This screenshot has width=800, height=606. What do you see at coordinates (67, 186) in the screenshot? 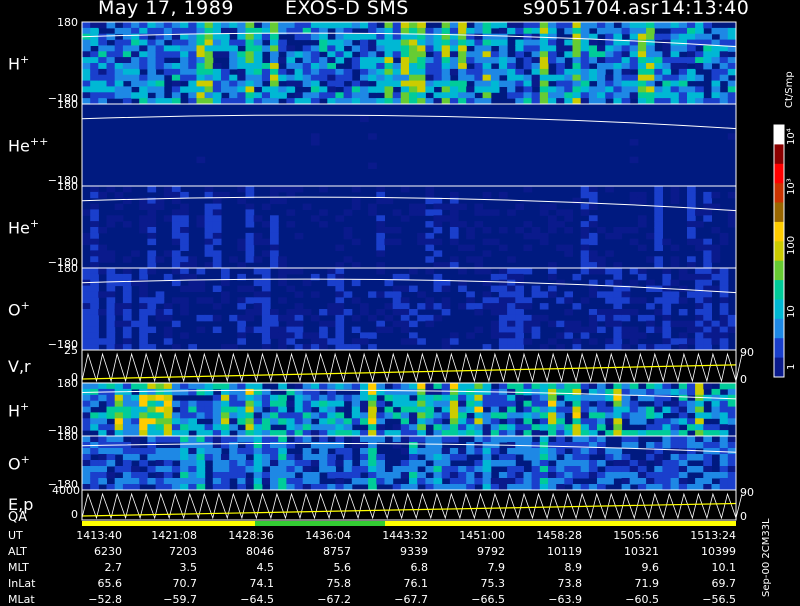
I see `panel-top-tick: 180` at bounding box center [67, 186].